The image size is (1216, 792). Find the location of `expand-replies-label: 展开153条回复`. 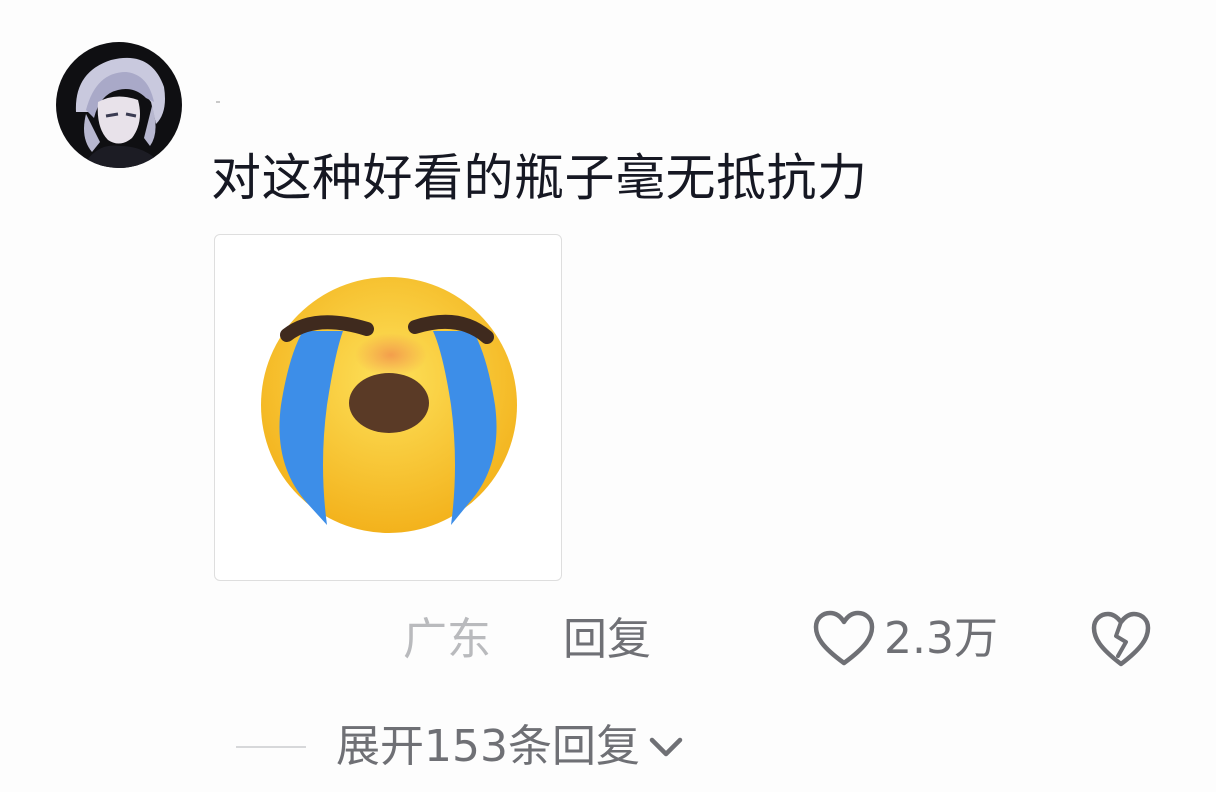

expand-replies-label: 展开153条回复 is located at coordinates (488, 746).